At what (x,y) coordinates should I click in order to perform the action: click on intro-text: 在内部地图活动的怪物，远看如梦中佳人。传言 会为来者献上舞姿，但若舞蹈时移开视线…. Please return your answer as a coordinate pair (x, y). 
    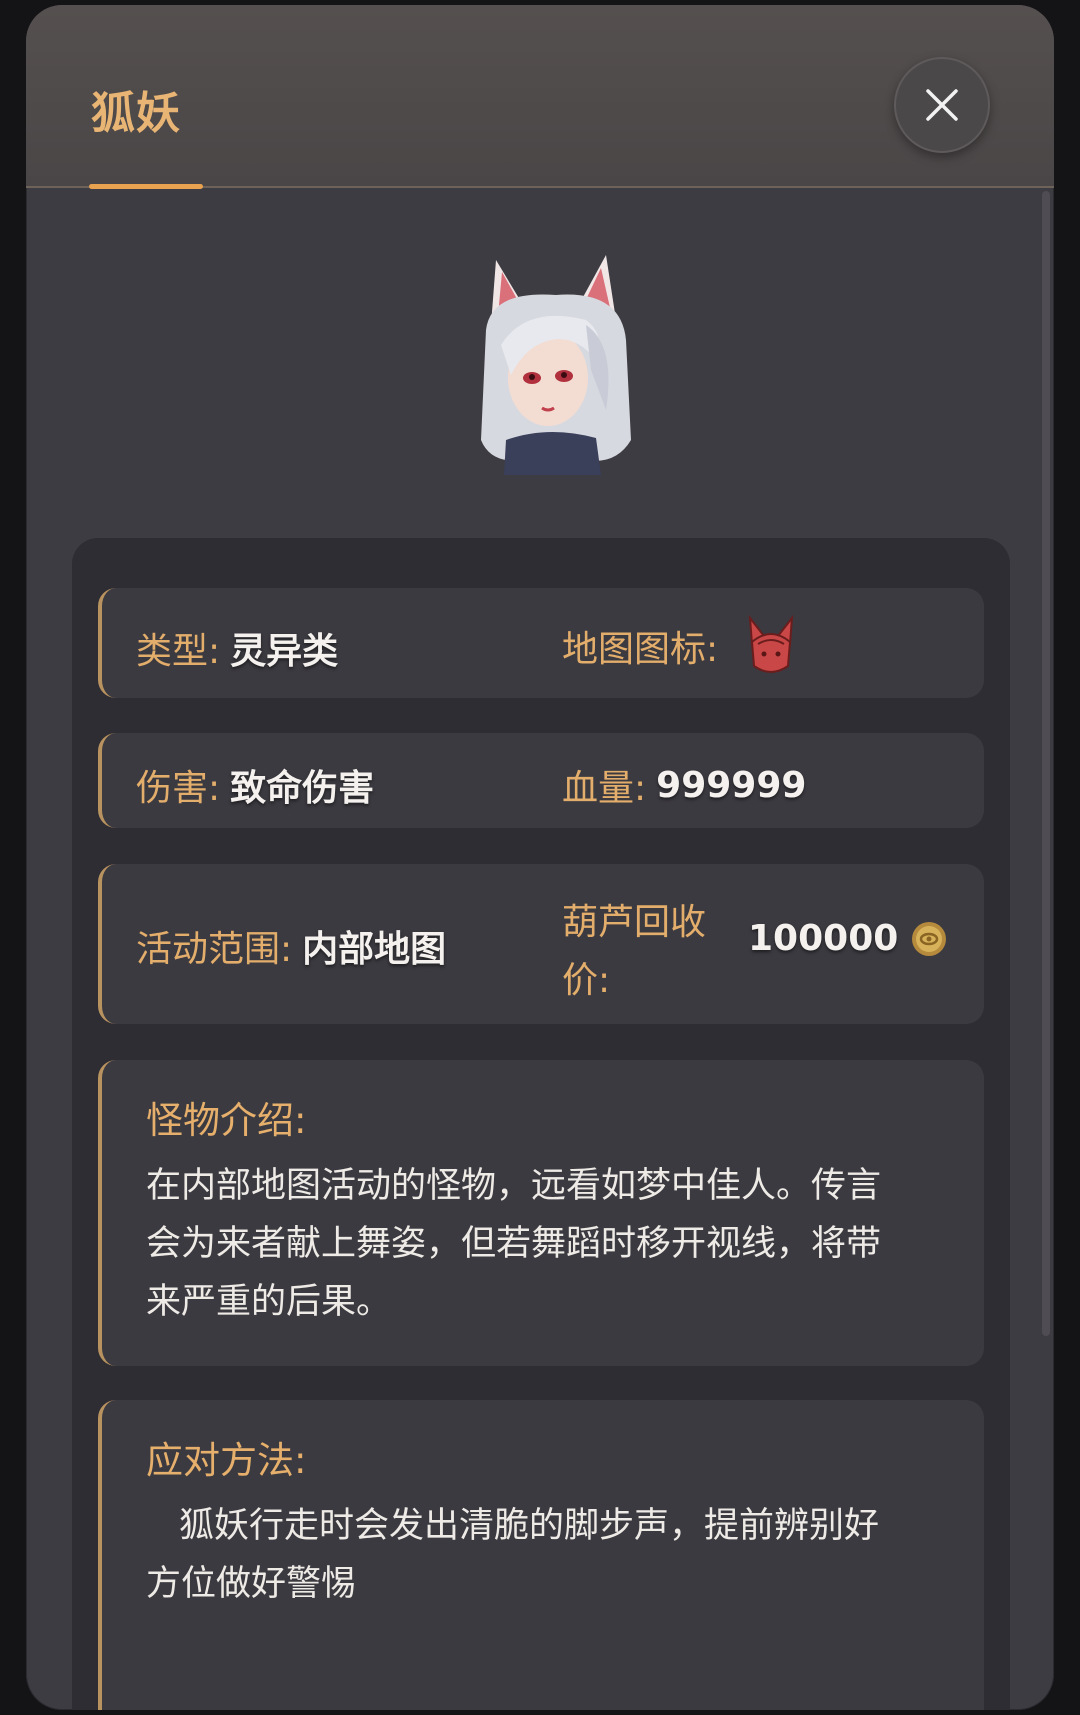
    Looking at the image, I should click on (541, 1244).